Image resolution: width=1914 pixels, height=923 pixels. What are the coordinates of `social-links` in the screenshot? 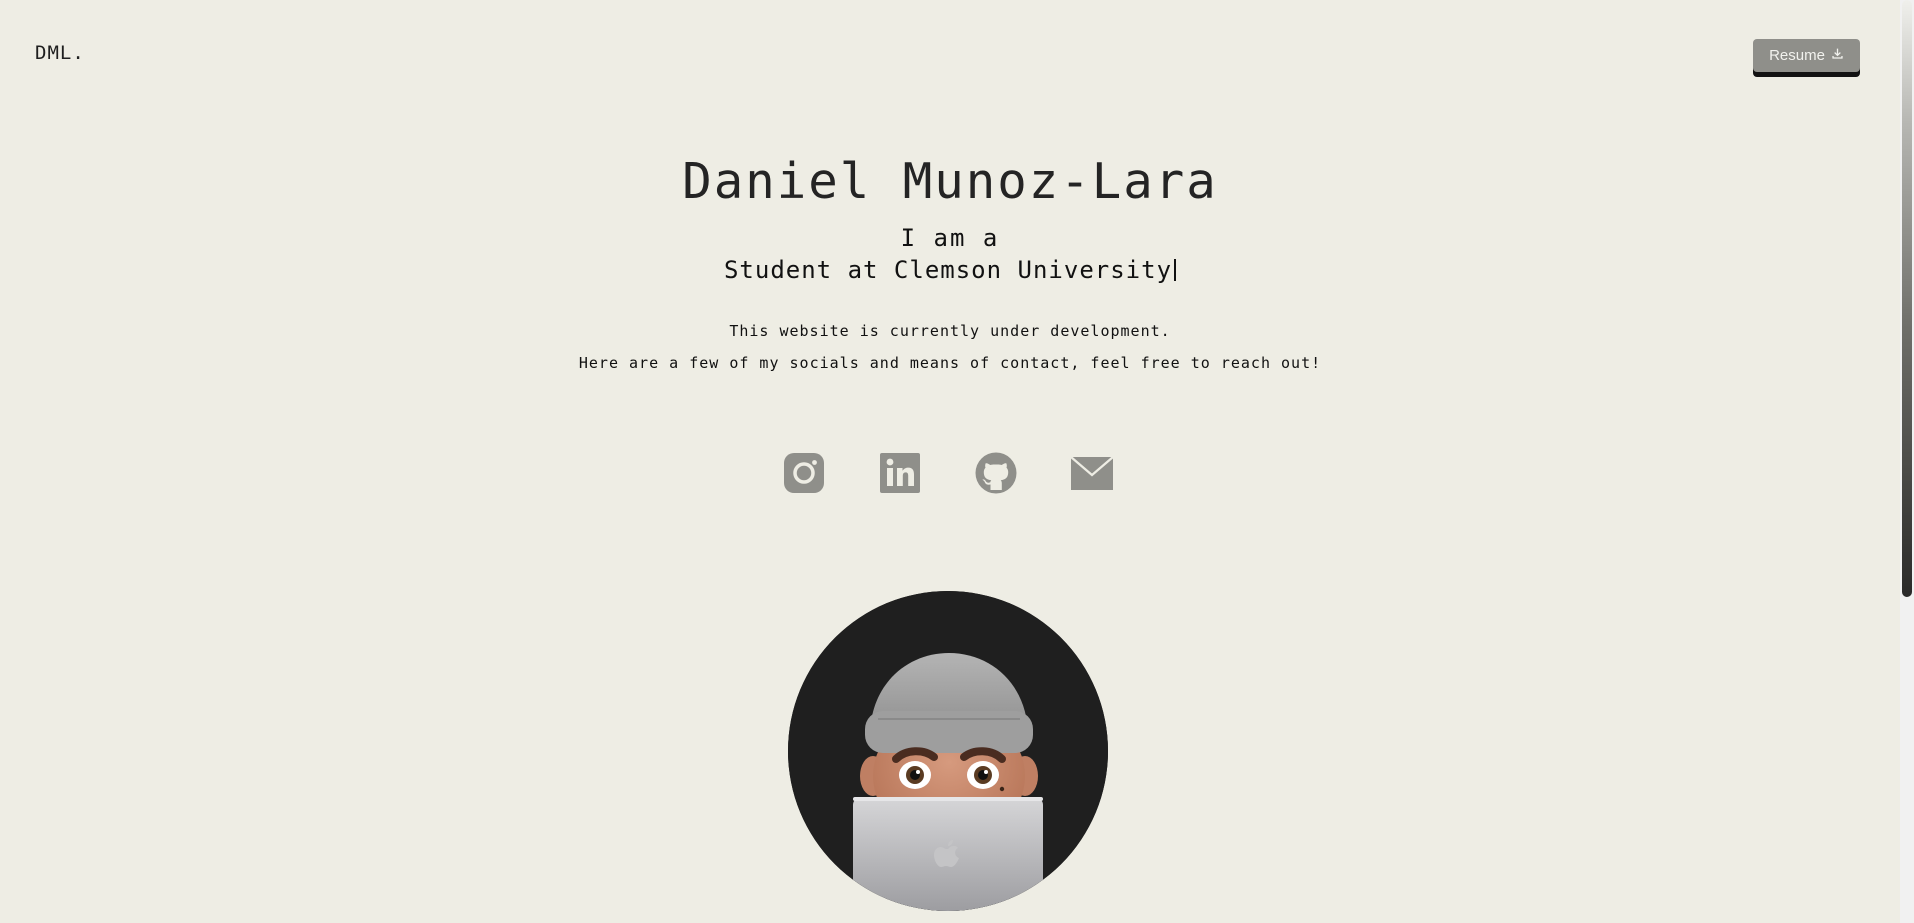 It's located at (975, 475).